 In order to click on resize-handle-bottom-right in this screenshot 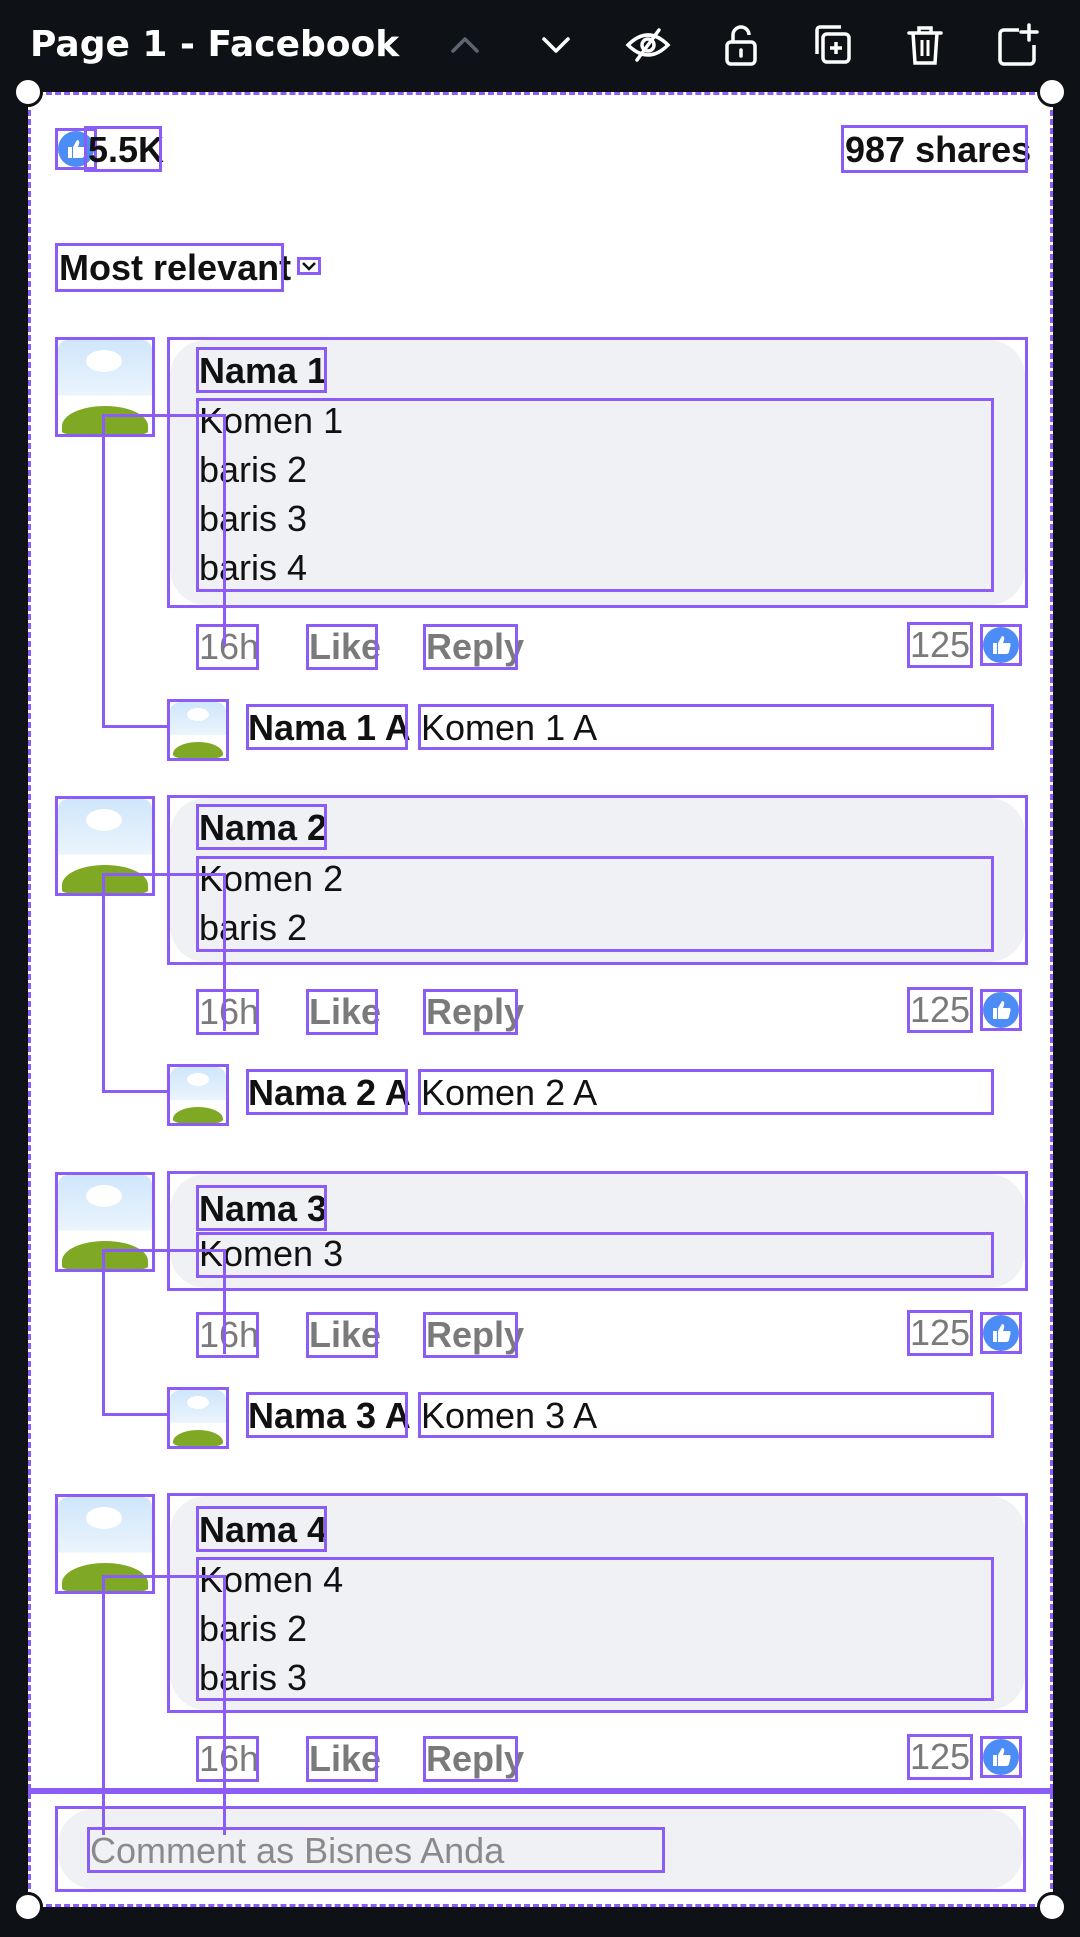, I will do `click(1052, 1907)`.